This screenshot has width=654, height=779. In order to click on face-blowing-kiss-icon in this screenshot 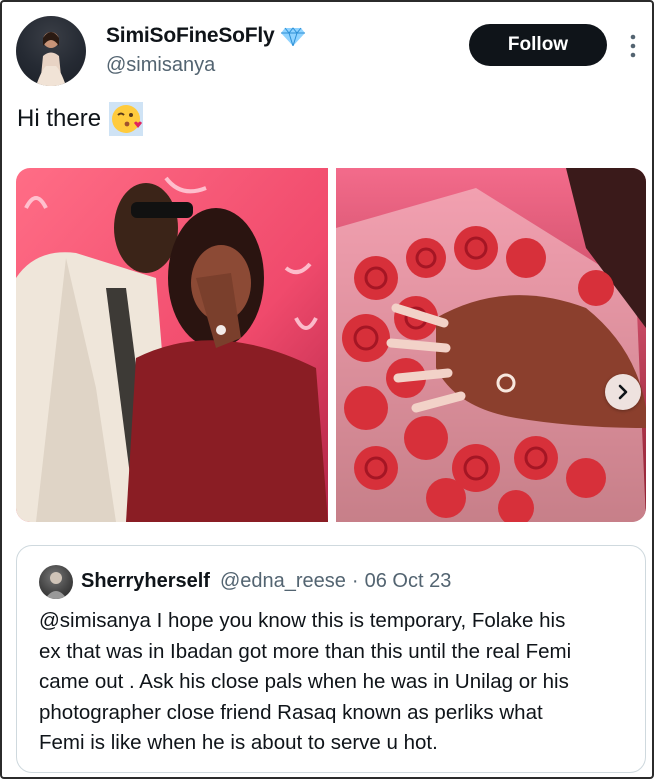, I will do `click(126, 119)`.